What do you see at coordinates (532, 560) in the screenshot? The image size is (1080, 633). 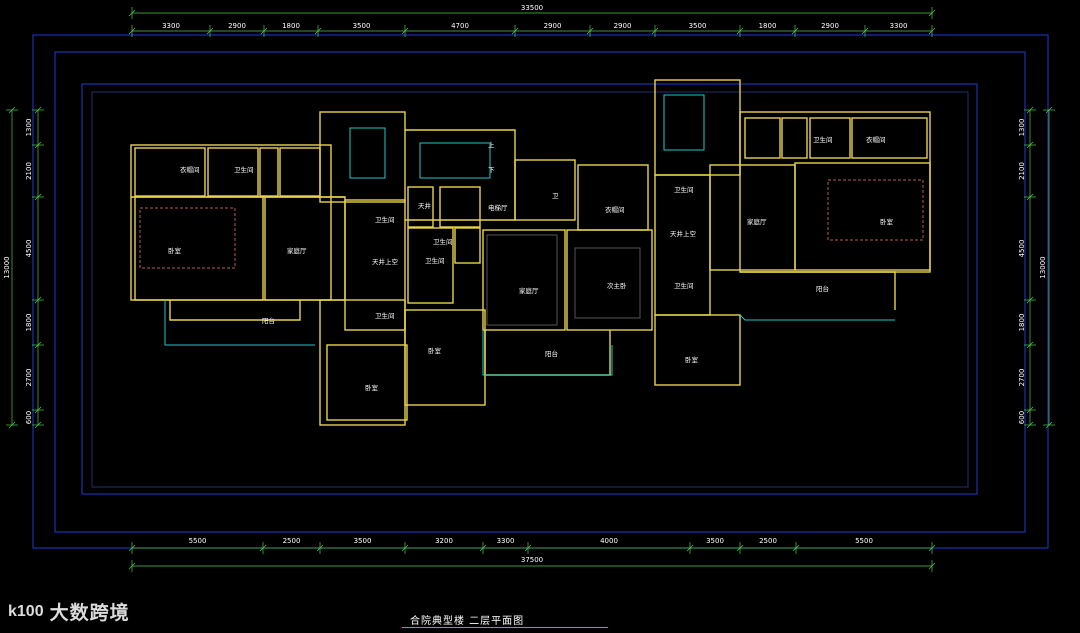 I see `dimension-total-bottom: 37500` at bounding box center [532, 560].